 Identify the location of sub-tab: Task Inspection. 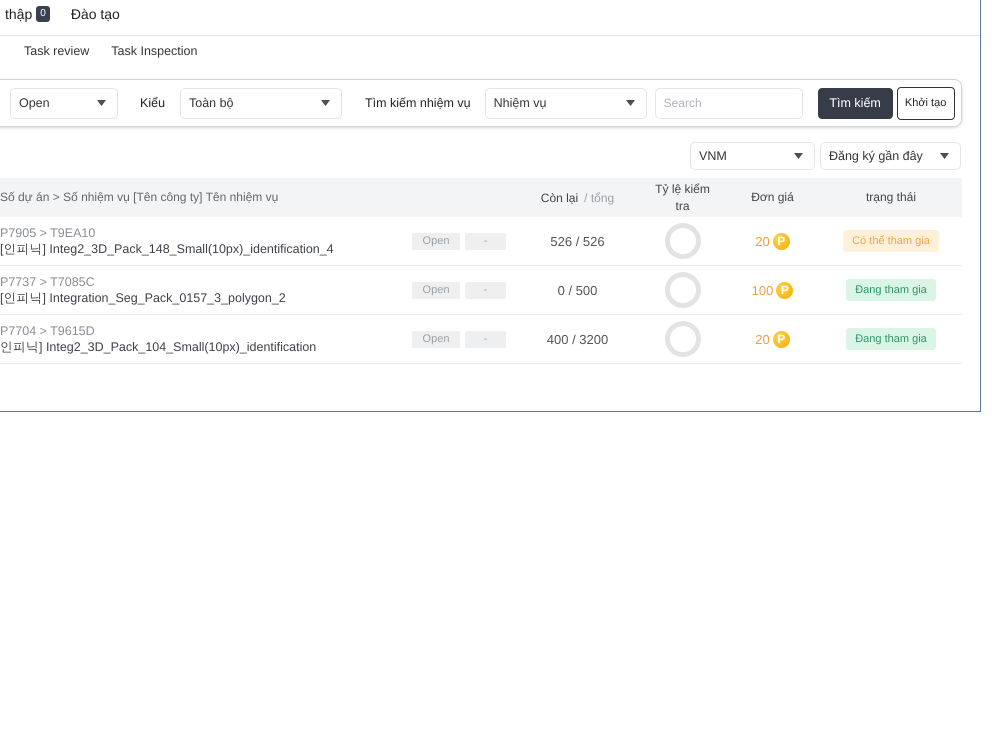
(154, 51).